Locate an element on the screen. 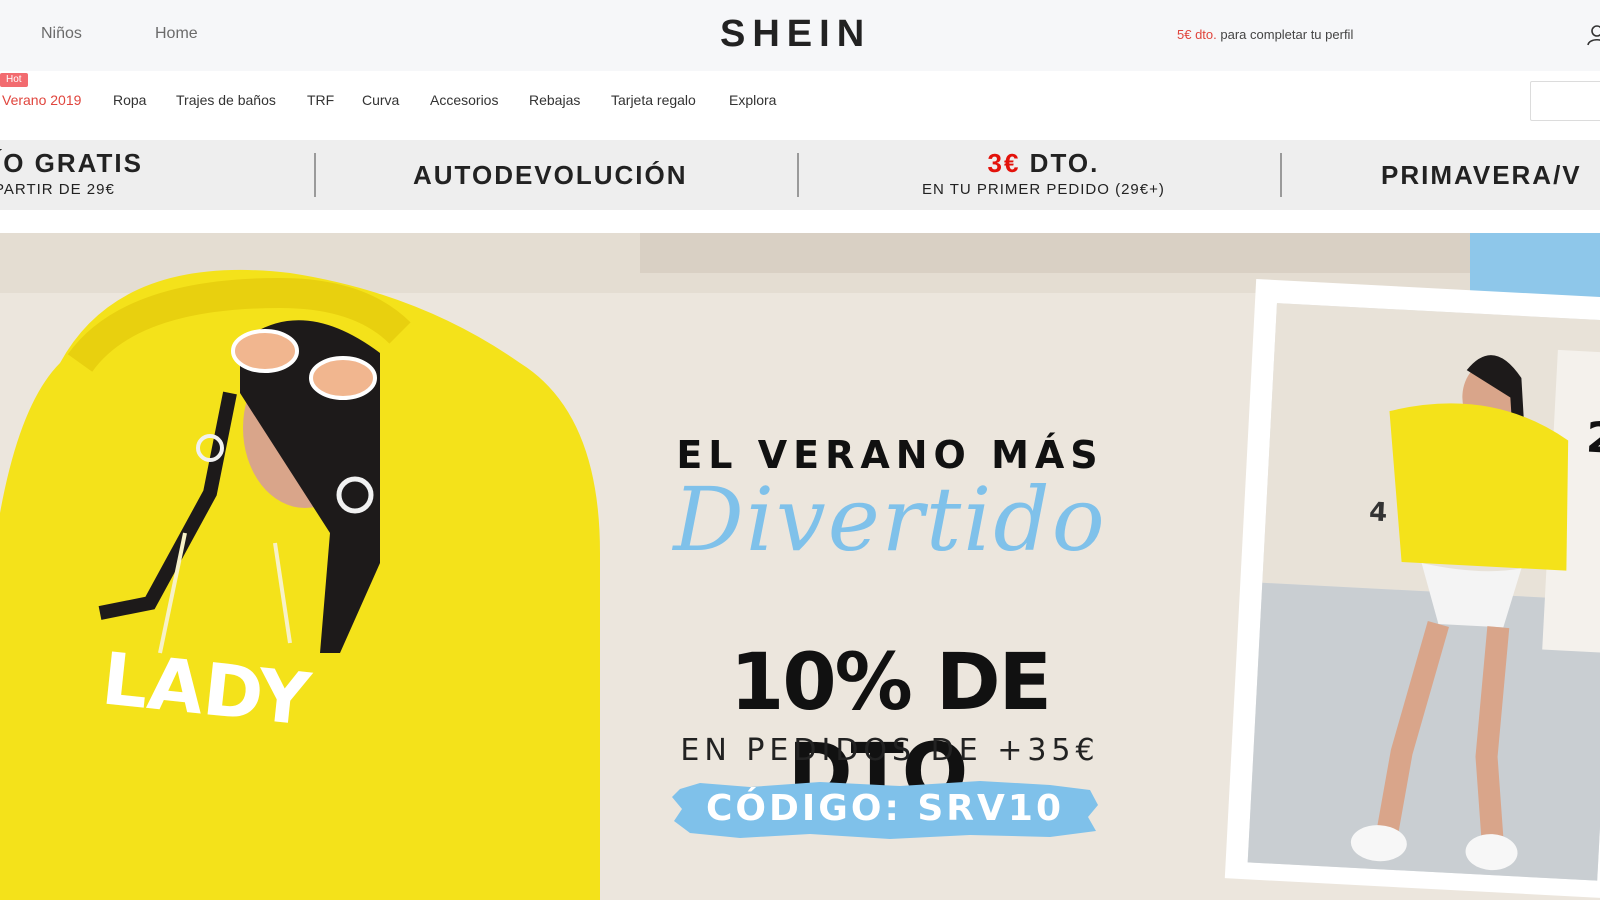  promo-code-text: CÓDIGO: SRV10 is located at coordinates (885, 808).